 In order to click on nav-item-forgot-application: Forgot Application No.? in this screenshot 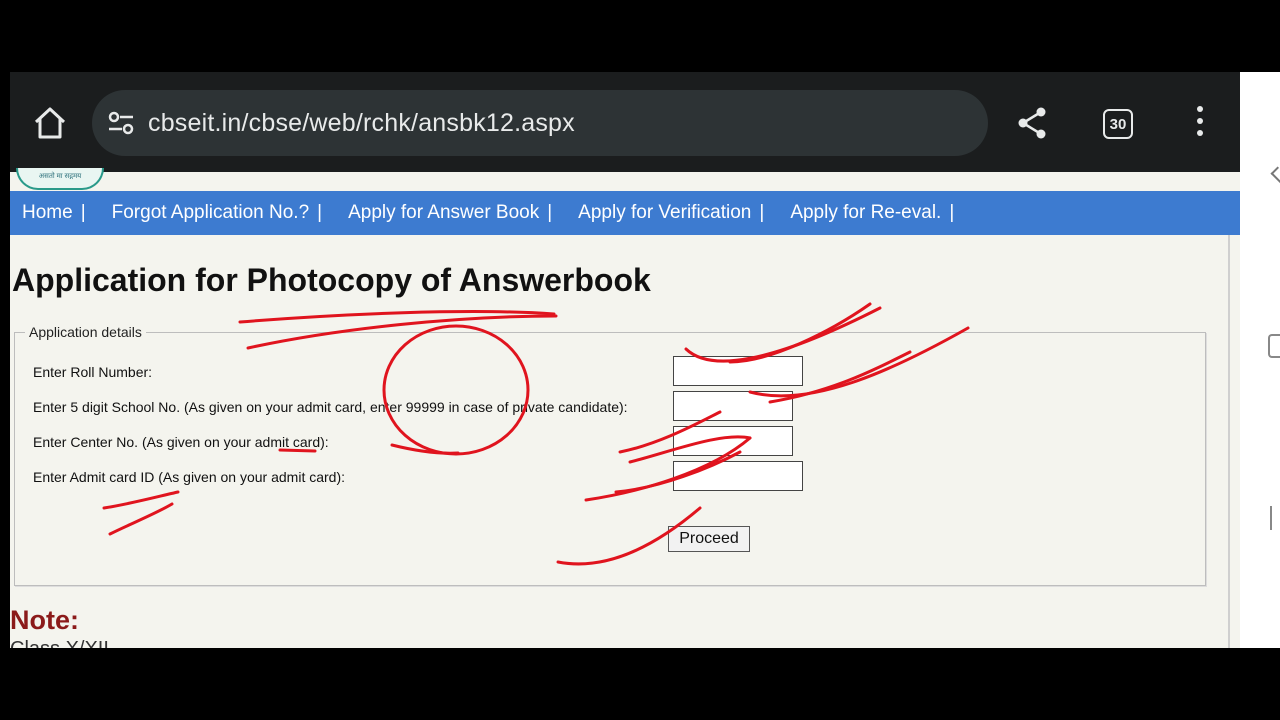, I will do `click(205, 213)`.